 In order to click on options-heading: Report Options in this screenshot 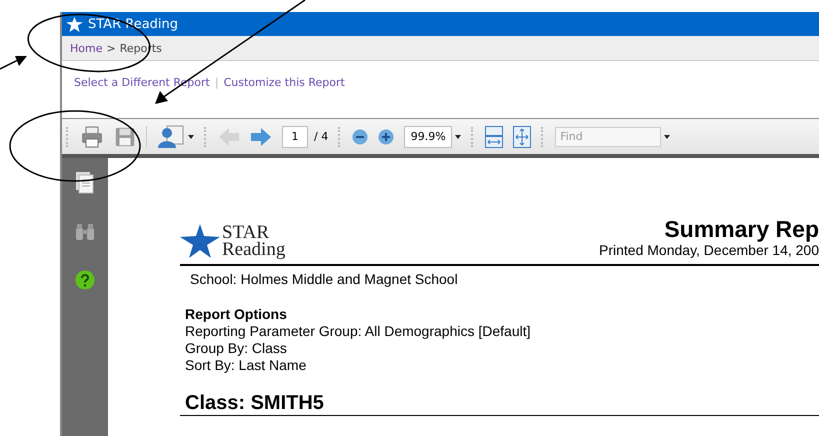, I will do `click(236, 314)`.